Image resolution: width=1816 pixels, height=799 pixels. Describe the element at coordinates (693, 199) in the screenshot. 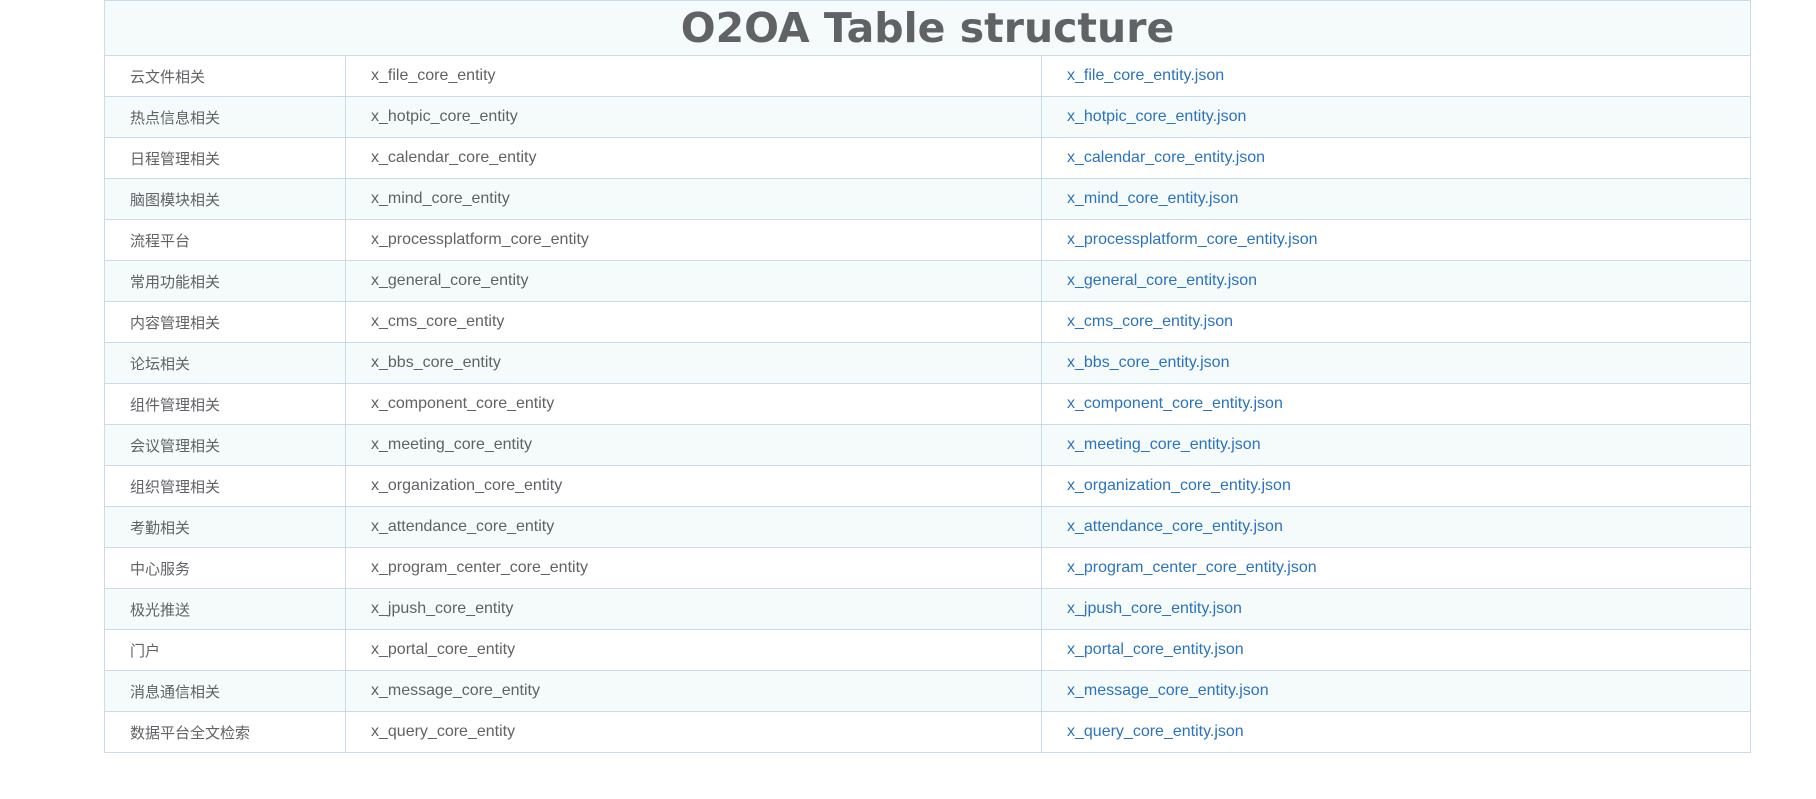

I see `entity-name-cell: x_mind_core_entity` at that location.